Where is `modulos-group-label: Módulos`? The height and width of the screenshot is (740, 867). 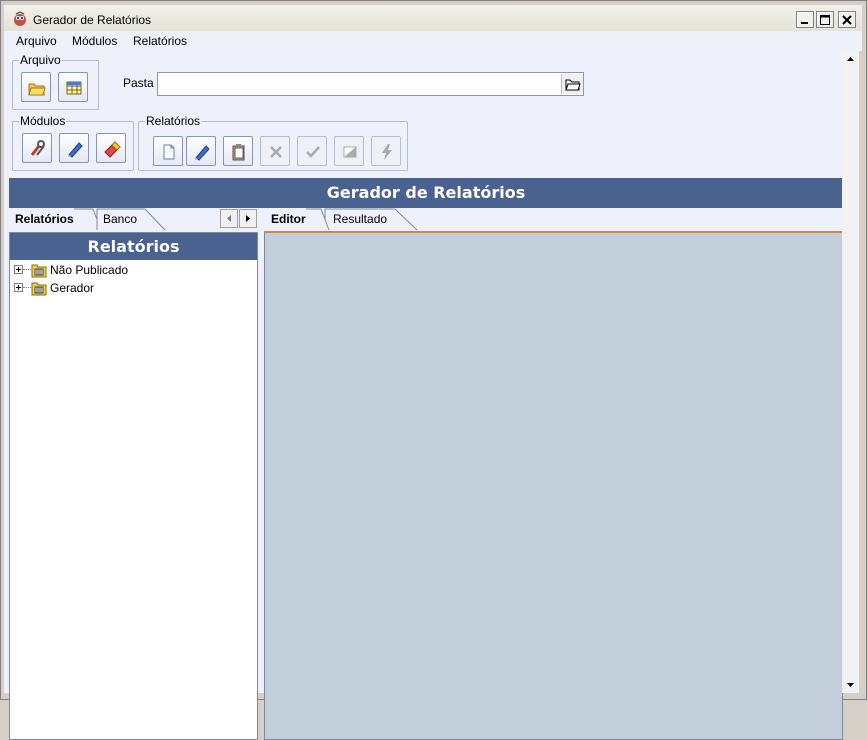
modulos-group-label: Módulos is located at coordinates (43, 121).